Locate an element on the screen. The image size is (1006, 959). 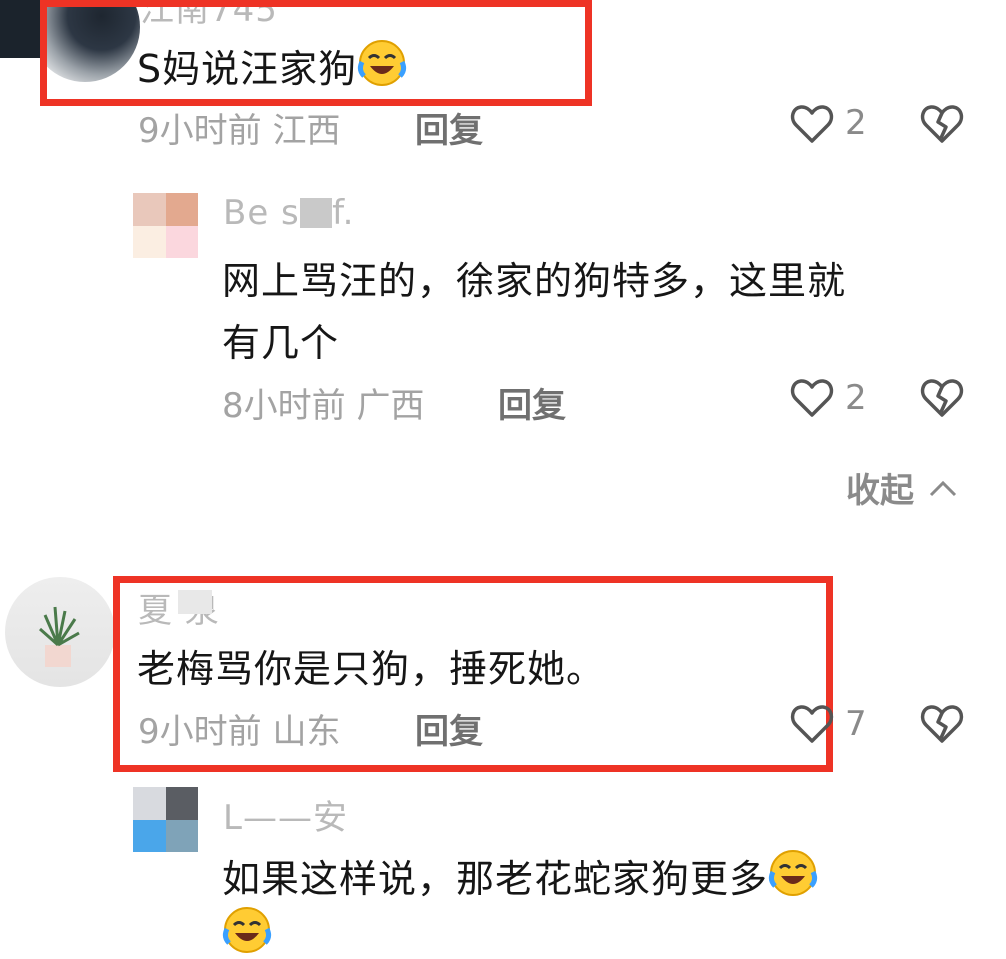
comment-text: 如果这样说，那老花蛇家狗更多 is located at coordinates (520, 877).